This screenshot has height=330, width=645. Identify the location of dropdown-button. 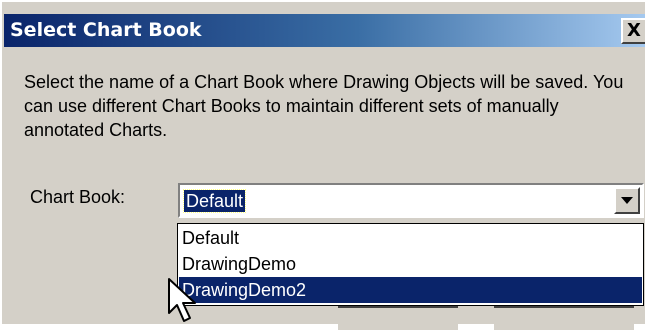
(627, 200).